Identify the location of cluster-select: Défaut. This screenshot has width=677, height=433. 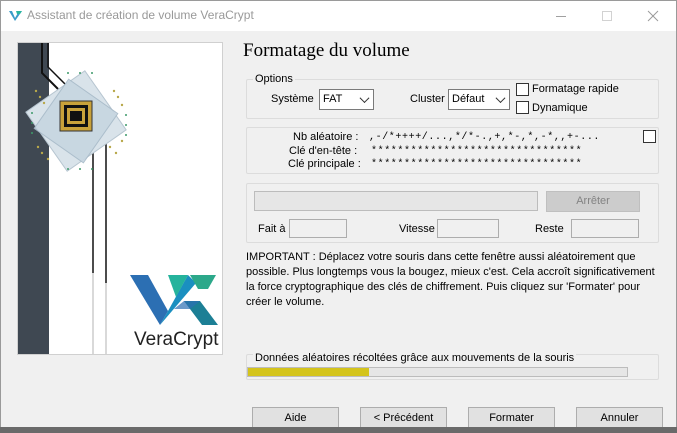
(479, 99).